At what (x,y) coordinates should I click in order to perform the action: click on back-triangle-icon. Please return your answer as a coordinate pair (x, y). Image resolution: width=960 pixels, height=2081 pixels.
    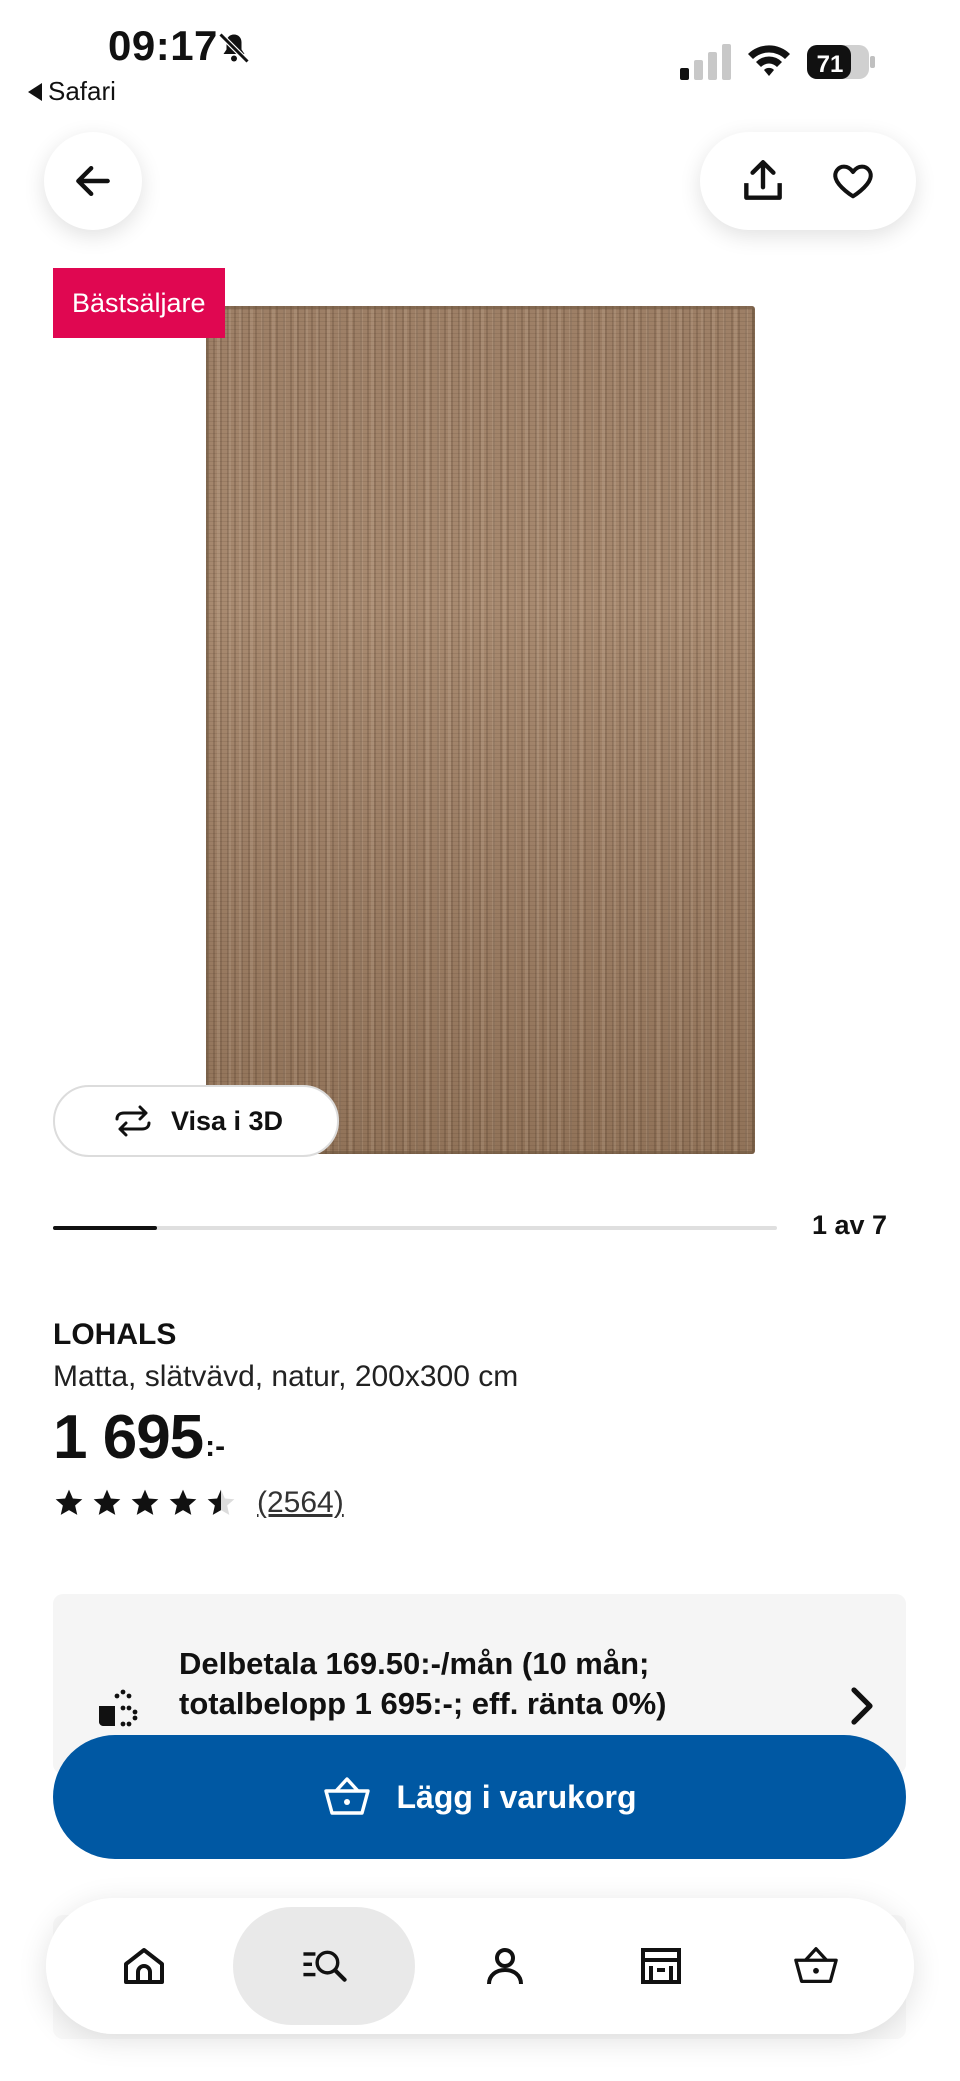
    Looking at the image, I should click on (35, 91).